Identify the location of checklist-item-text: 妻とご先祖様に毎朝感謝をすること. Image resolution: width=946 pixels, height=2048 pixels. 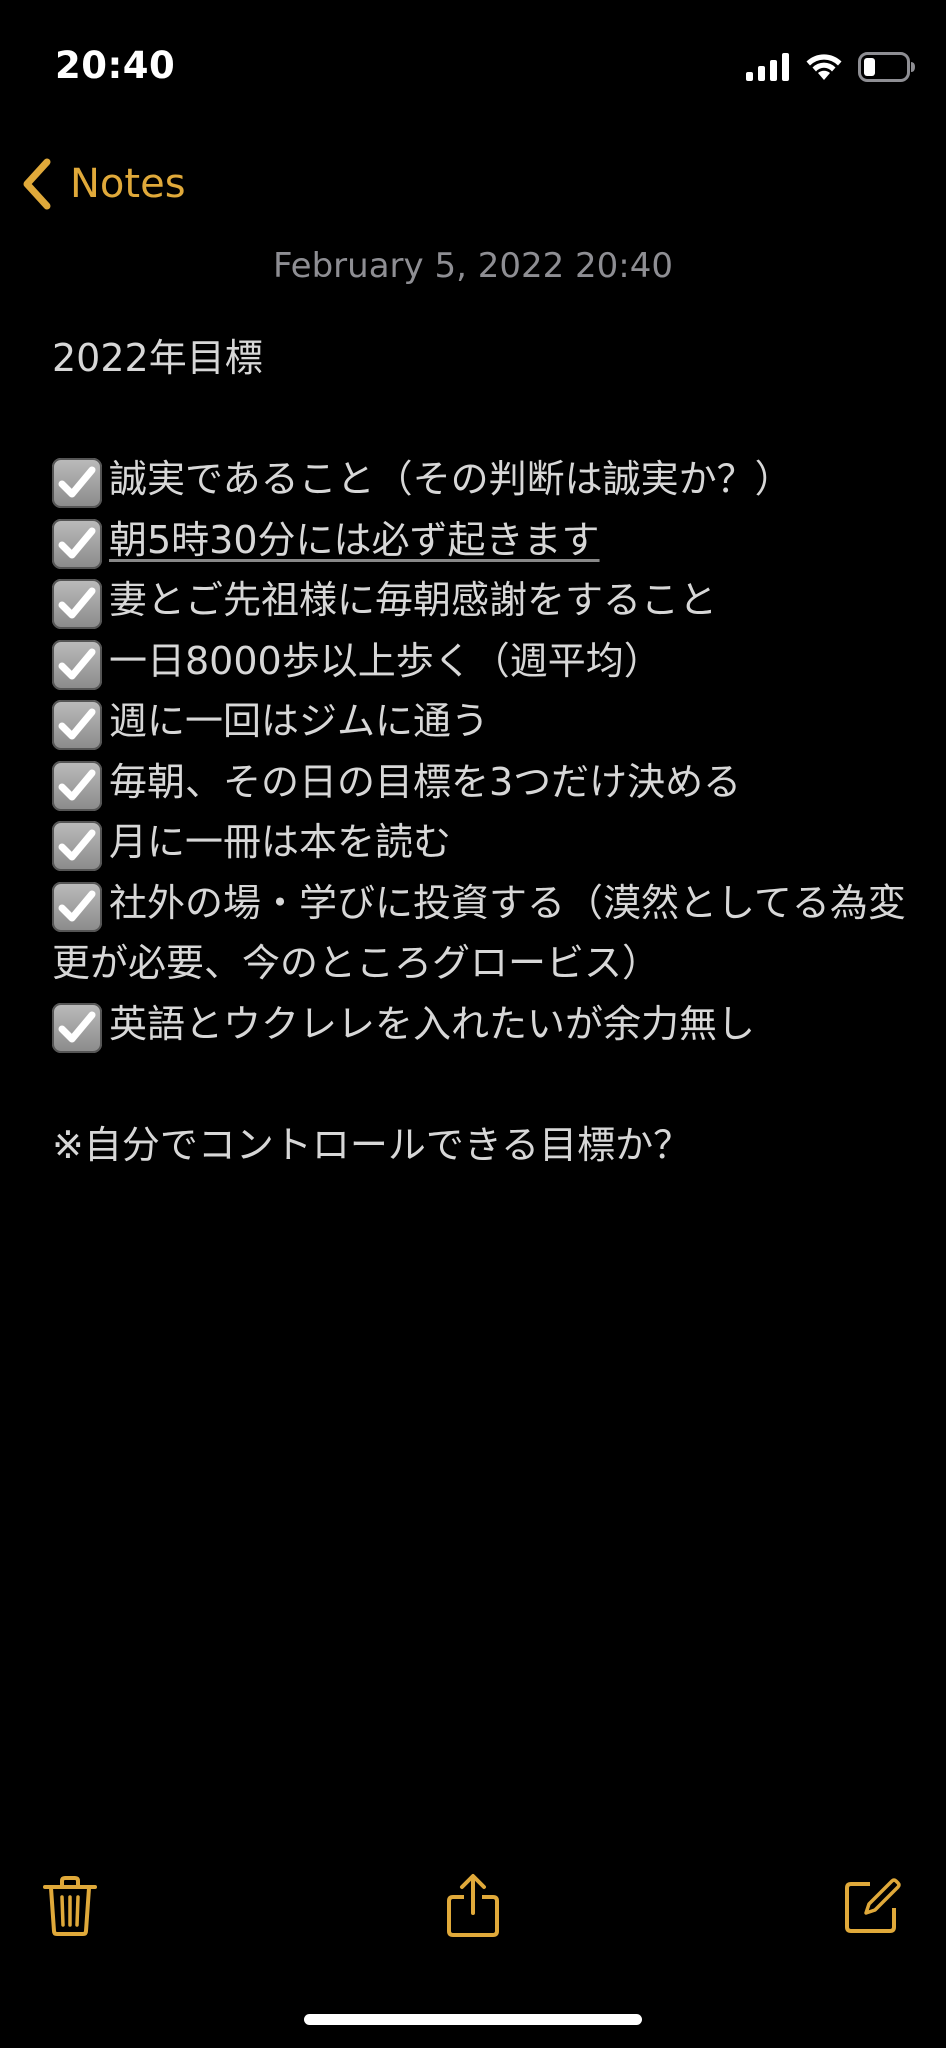
(413, 600).